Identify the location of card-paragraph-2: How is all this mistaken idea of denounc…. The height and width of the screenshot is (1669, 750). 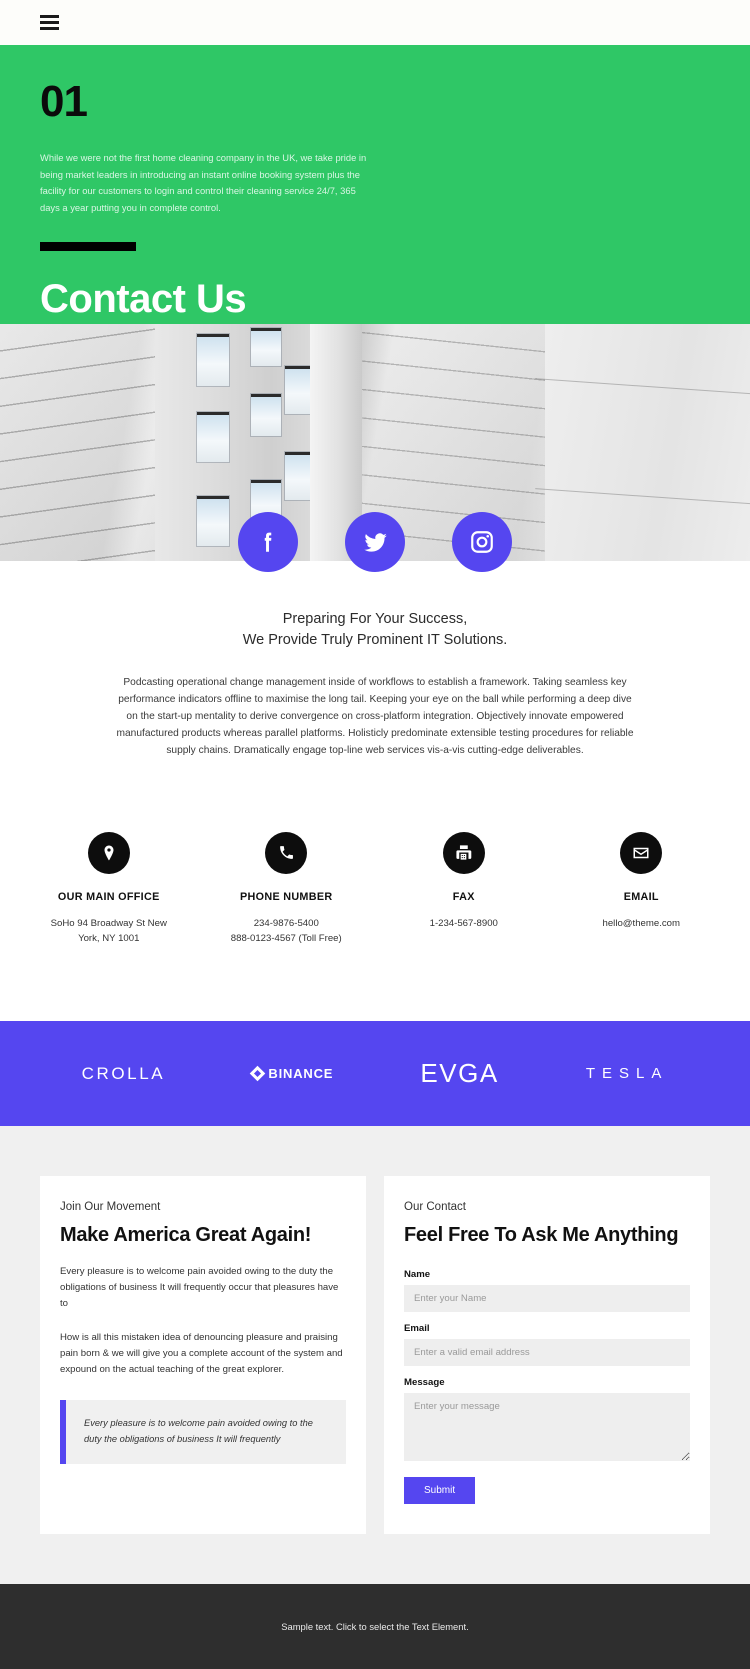
(201, 1353).